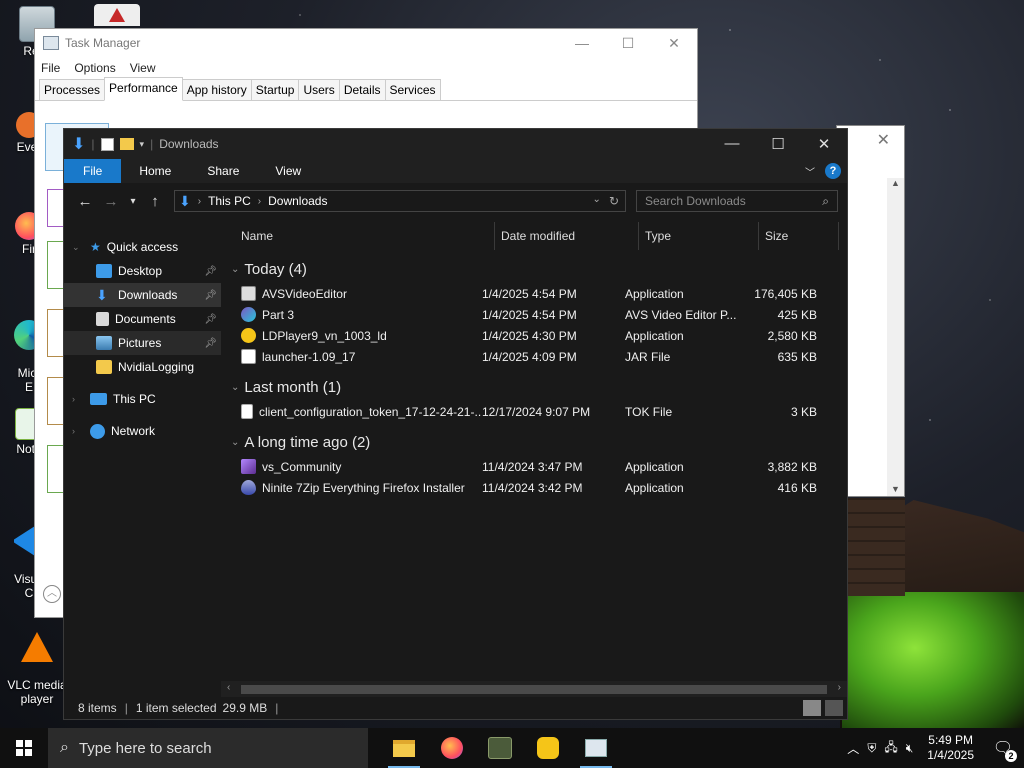 The image size is (1024, 768). I want to click on expand-ribbon-icon: ﹀, so click(810, 171).